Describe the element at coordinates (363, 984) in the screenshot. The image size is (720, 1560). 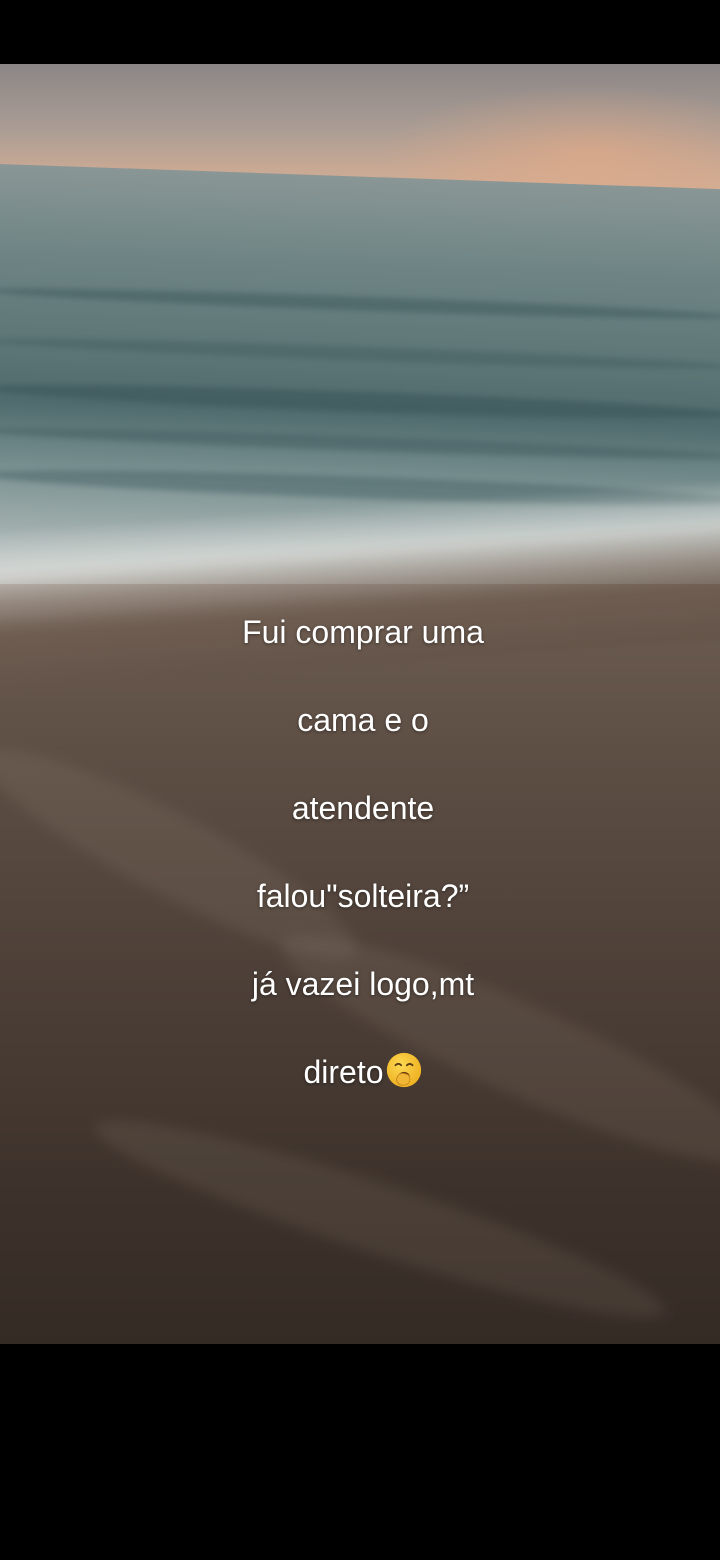
I see `caption-line: já vazei logo,mt` at that location.